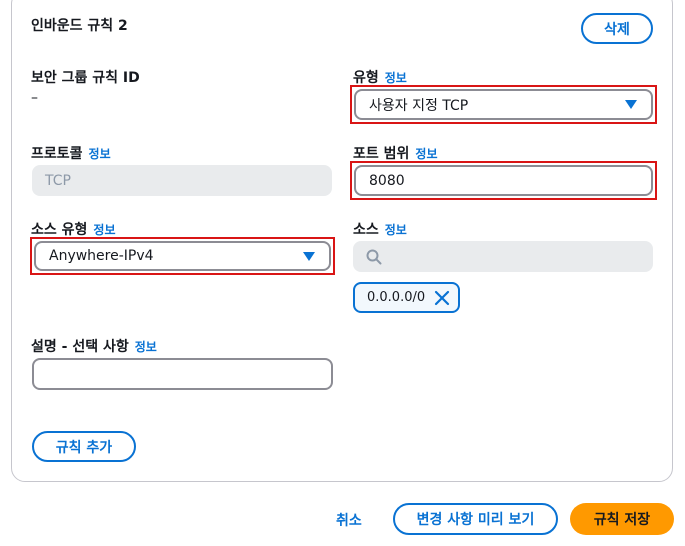  Describe the element at coordinates (34, 98) in the screenshot. I see `sg-rule-id-value: –` at that location.